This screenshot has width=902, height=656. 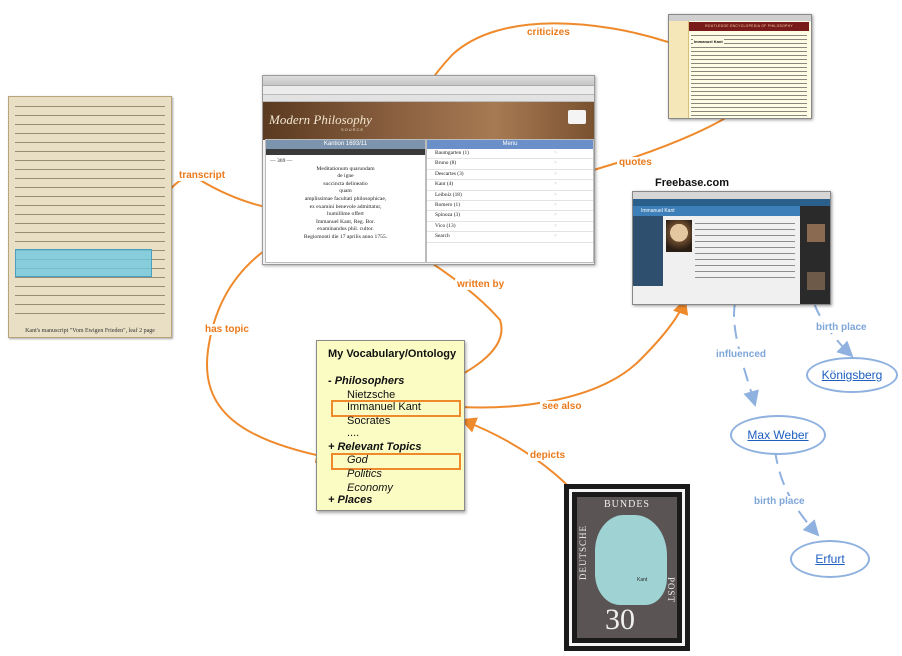 I want to click on menu-item: Bruno (8), so click(x=510, y=164).